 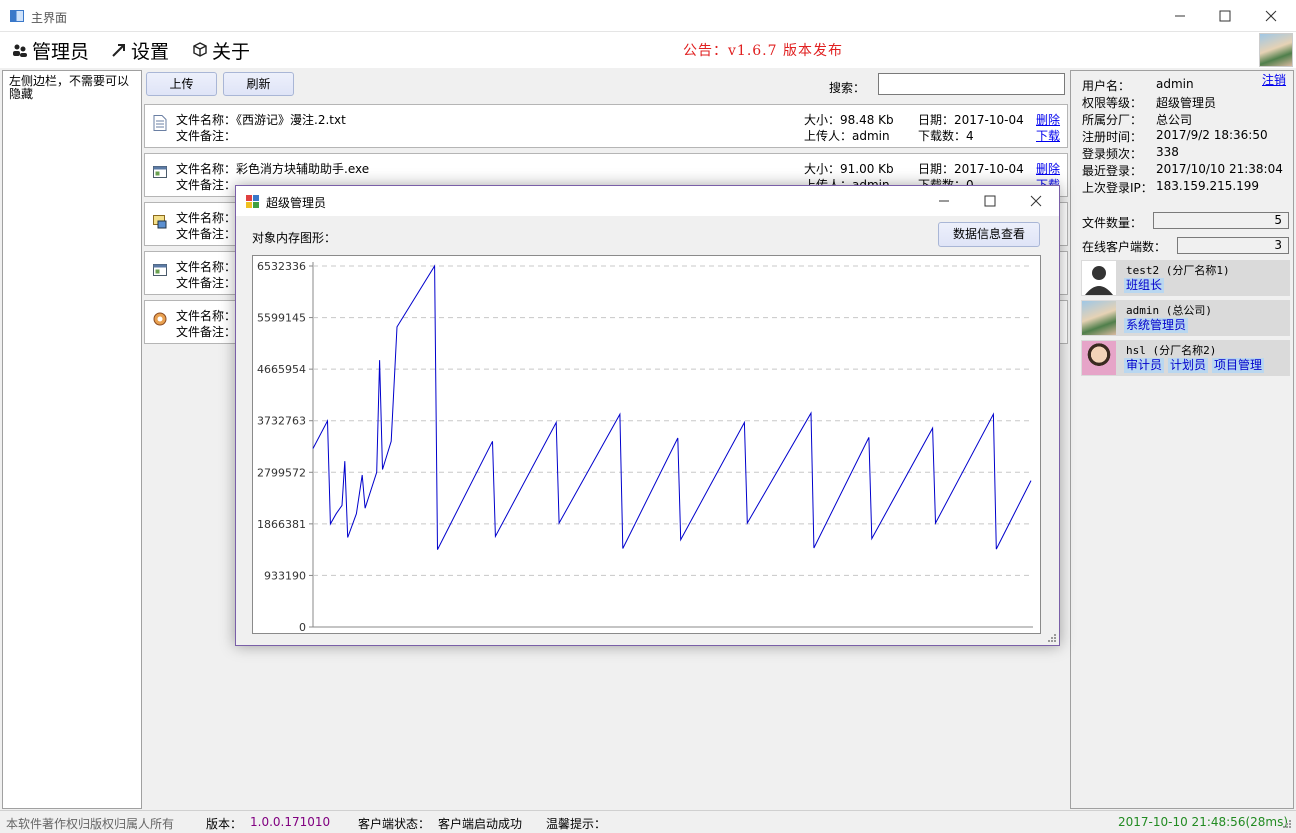 What do you see at coordinates (1175, 136) in the screenshot?
I see `info-row-register-time: 注册时间： 2017/9/2 18:36:50` at bounding box center [1175, 136].